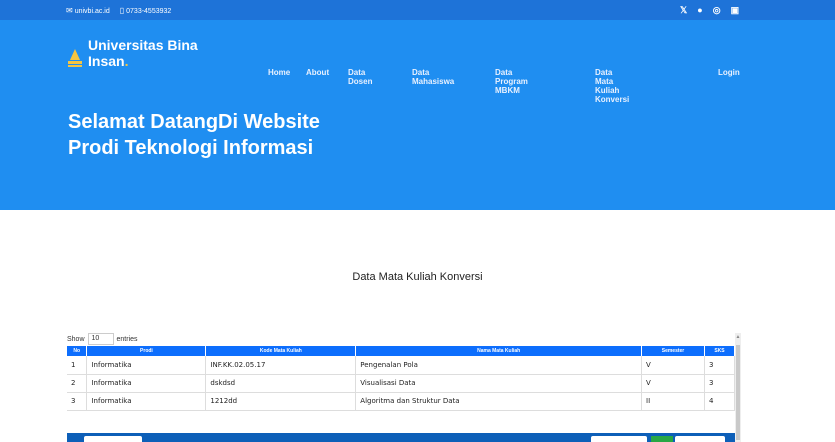 The height and width of the screenshot is (442, 835). What do you see at coordinates (417, 277) in the screenshot?
I see `section-title: Data Mata Kuliah Konversi` at bounding box center [417, 277].